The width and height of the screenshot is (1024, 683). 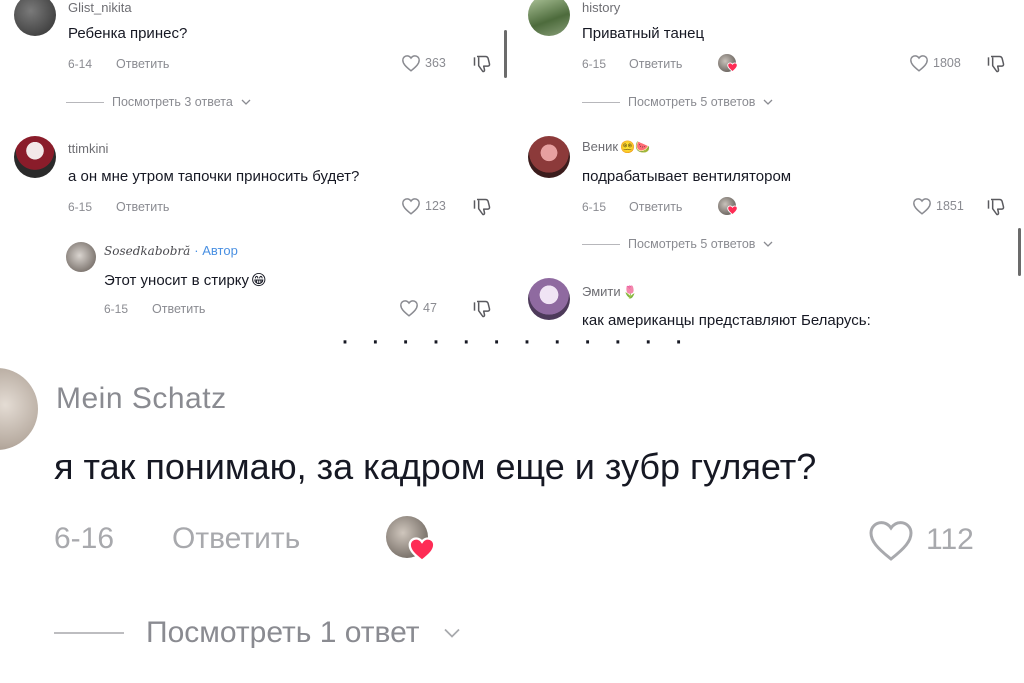 What do you see at coordinates (601, 291) in the screenshot?
I see `comment-username: Эмити` at bounding box center [601, 291].